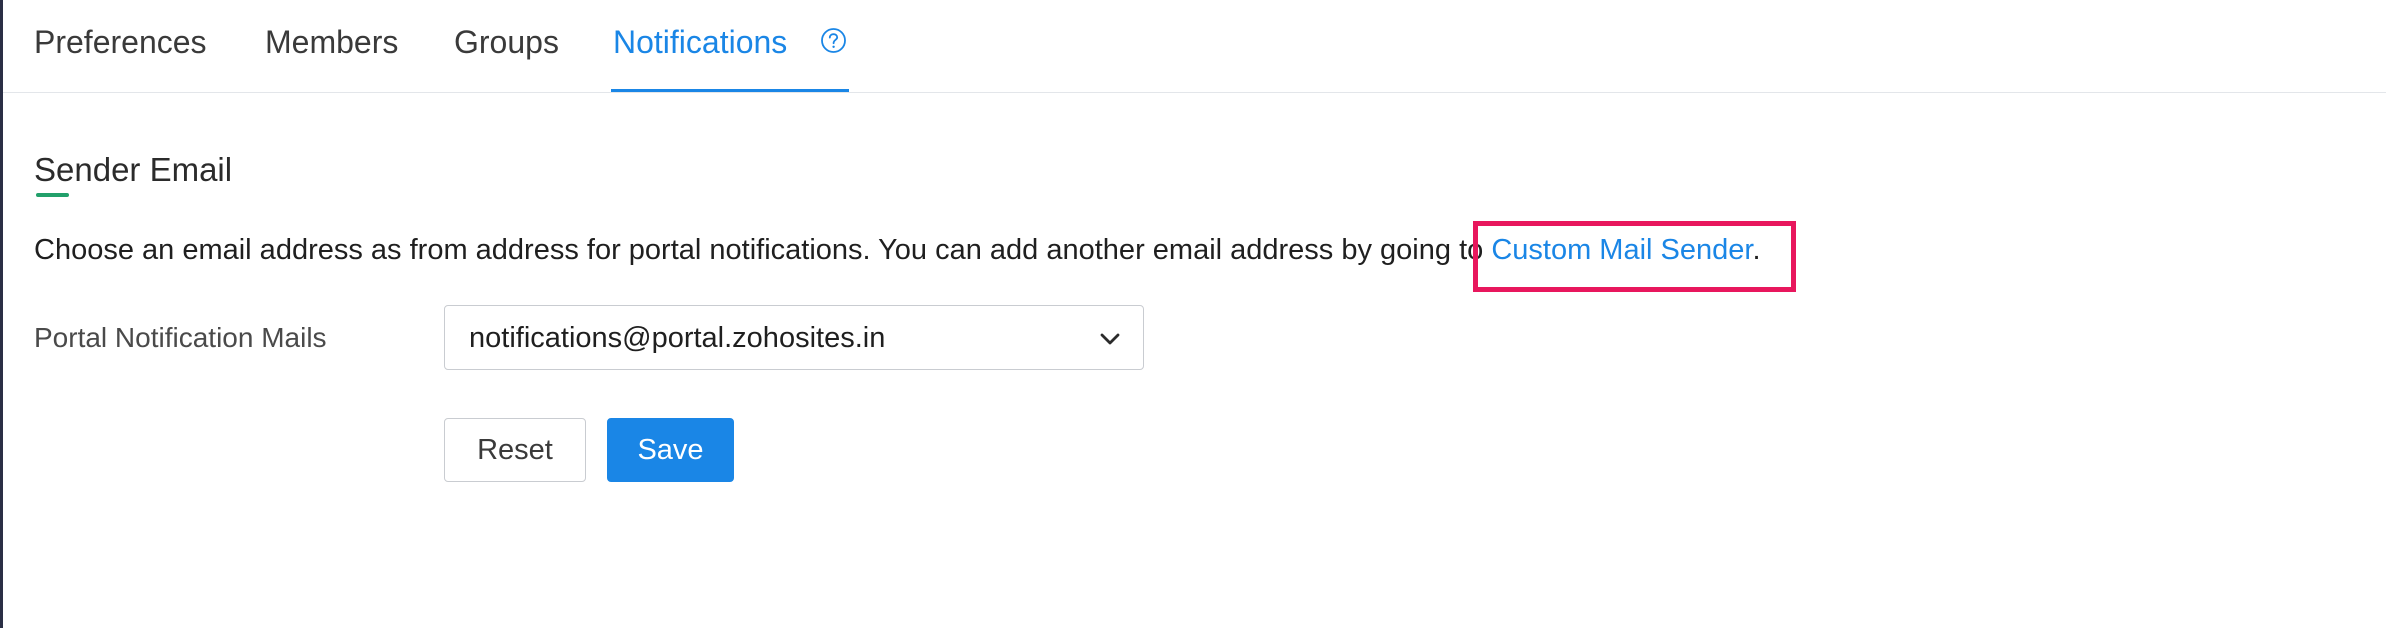 The image size is (2386, 628). I want to click on tab-groups: Groups, so click(506, 42).